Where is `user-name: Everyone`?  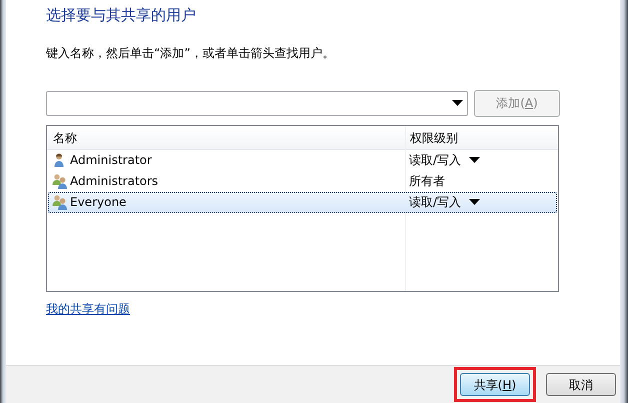 user-name: Everyone is located at coordinates (98, 202).